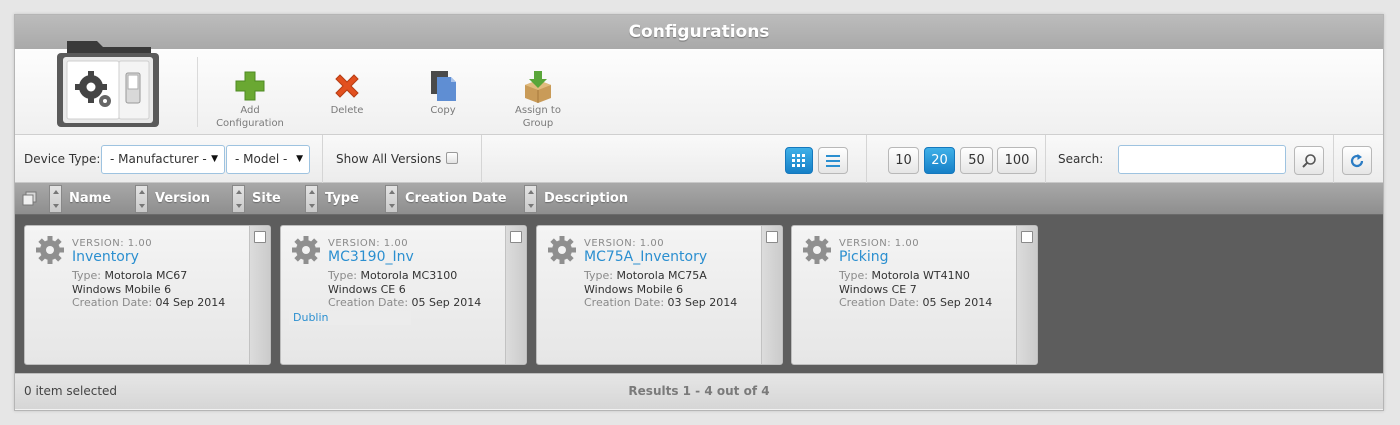 The height and width of the screenshot is (425, 1400). Describe the element at coordinates (266, 198) in the screenshot. I see `column-site: Site` at that location.